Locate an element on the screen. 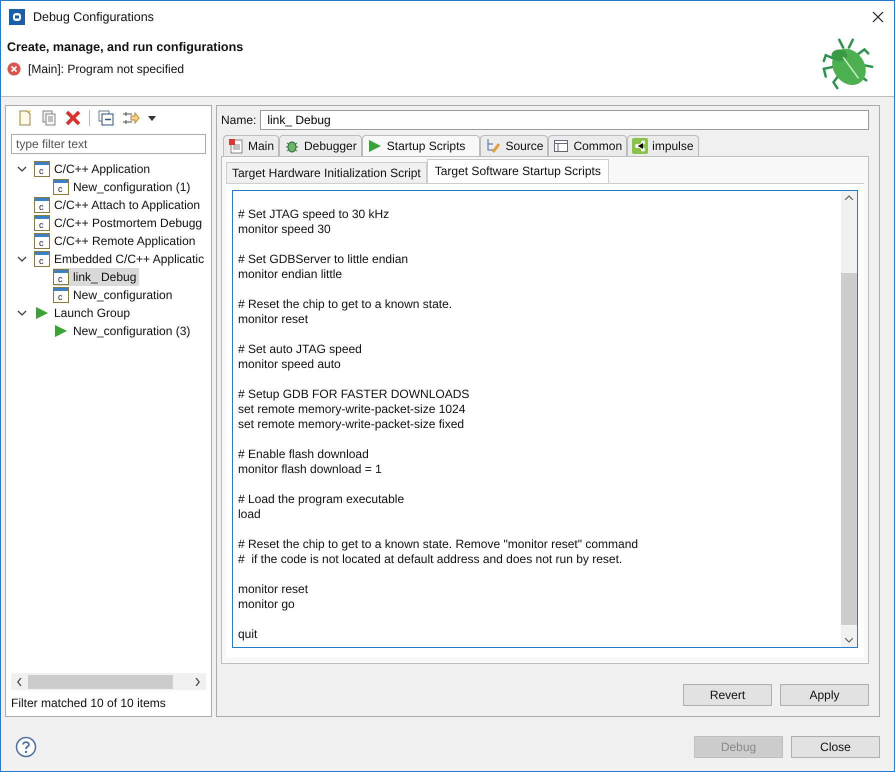 Image resolution: width=895 pixels, height=772 pixels. close-icon is located at coordinates (878, 16).